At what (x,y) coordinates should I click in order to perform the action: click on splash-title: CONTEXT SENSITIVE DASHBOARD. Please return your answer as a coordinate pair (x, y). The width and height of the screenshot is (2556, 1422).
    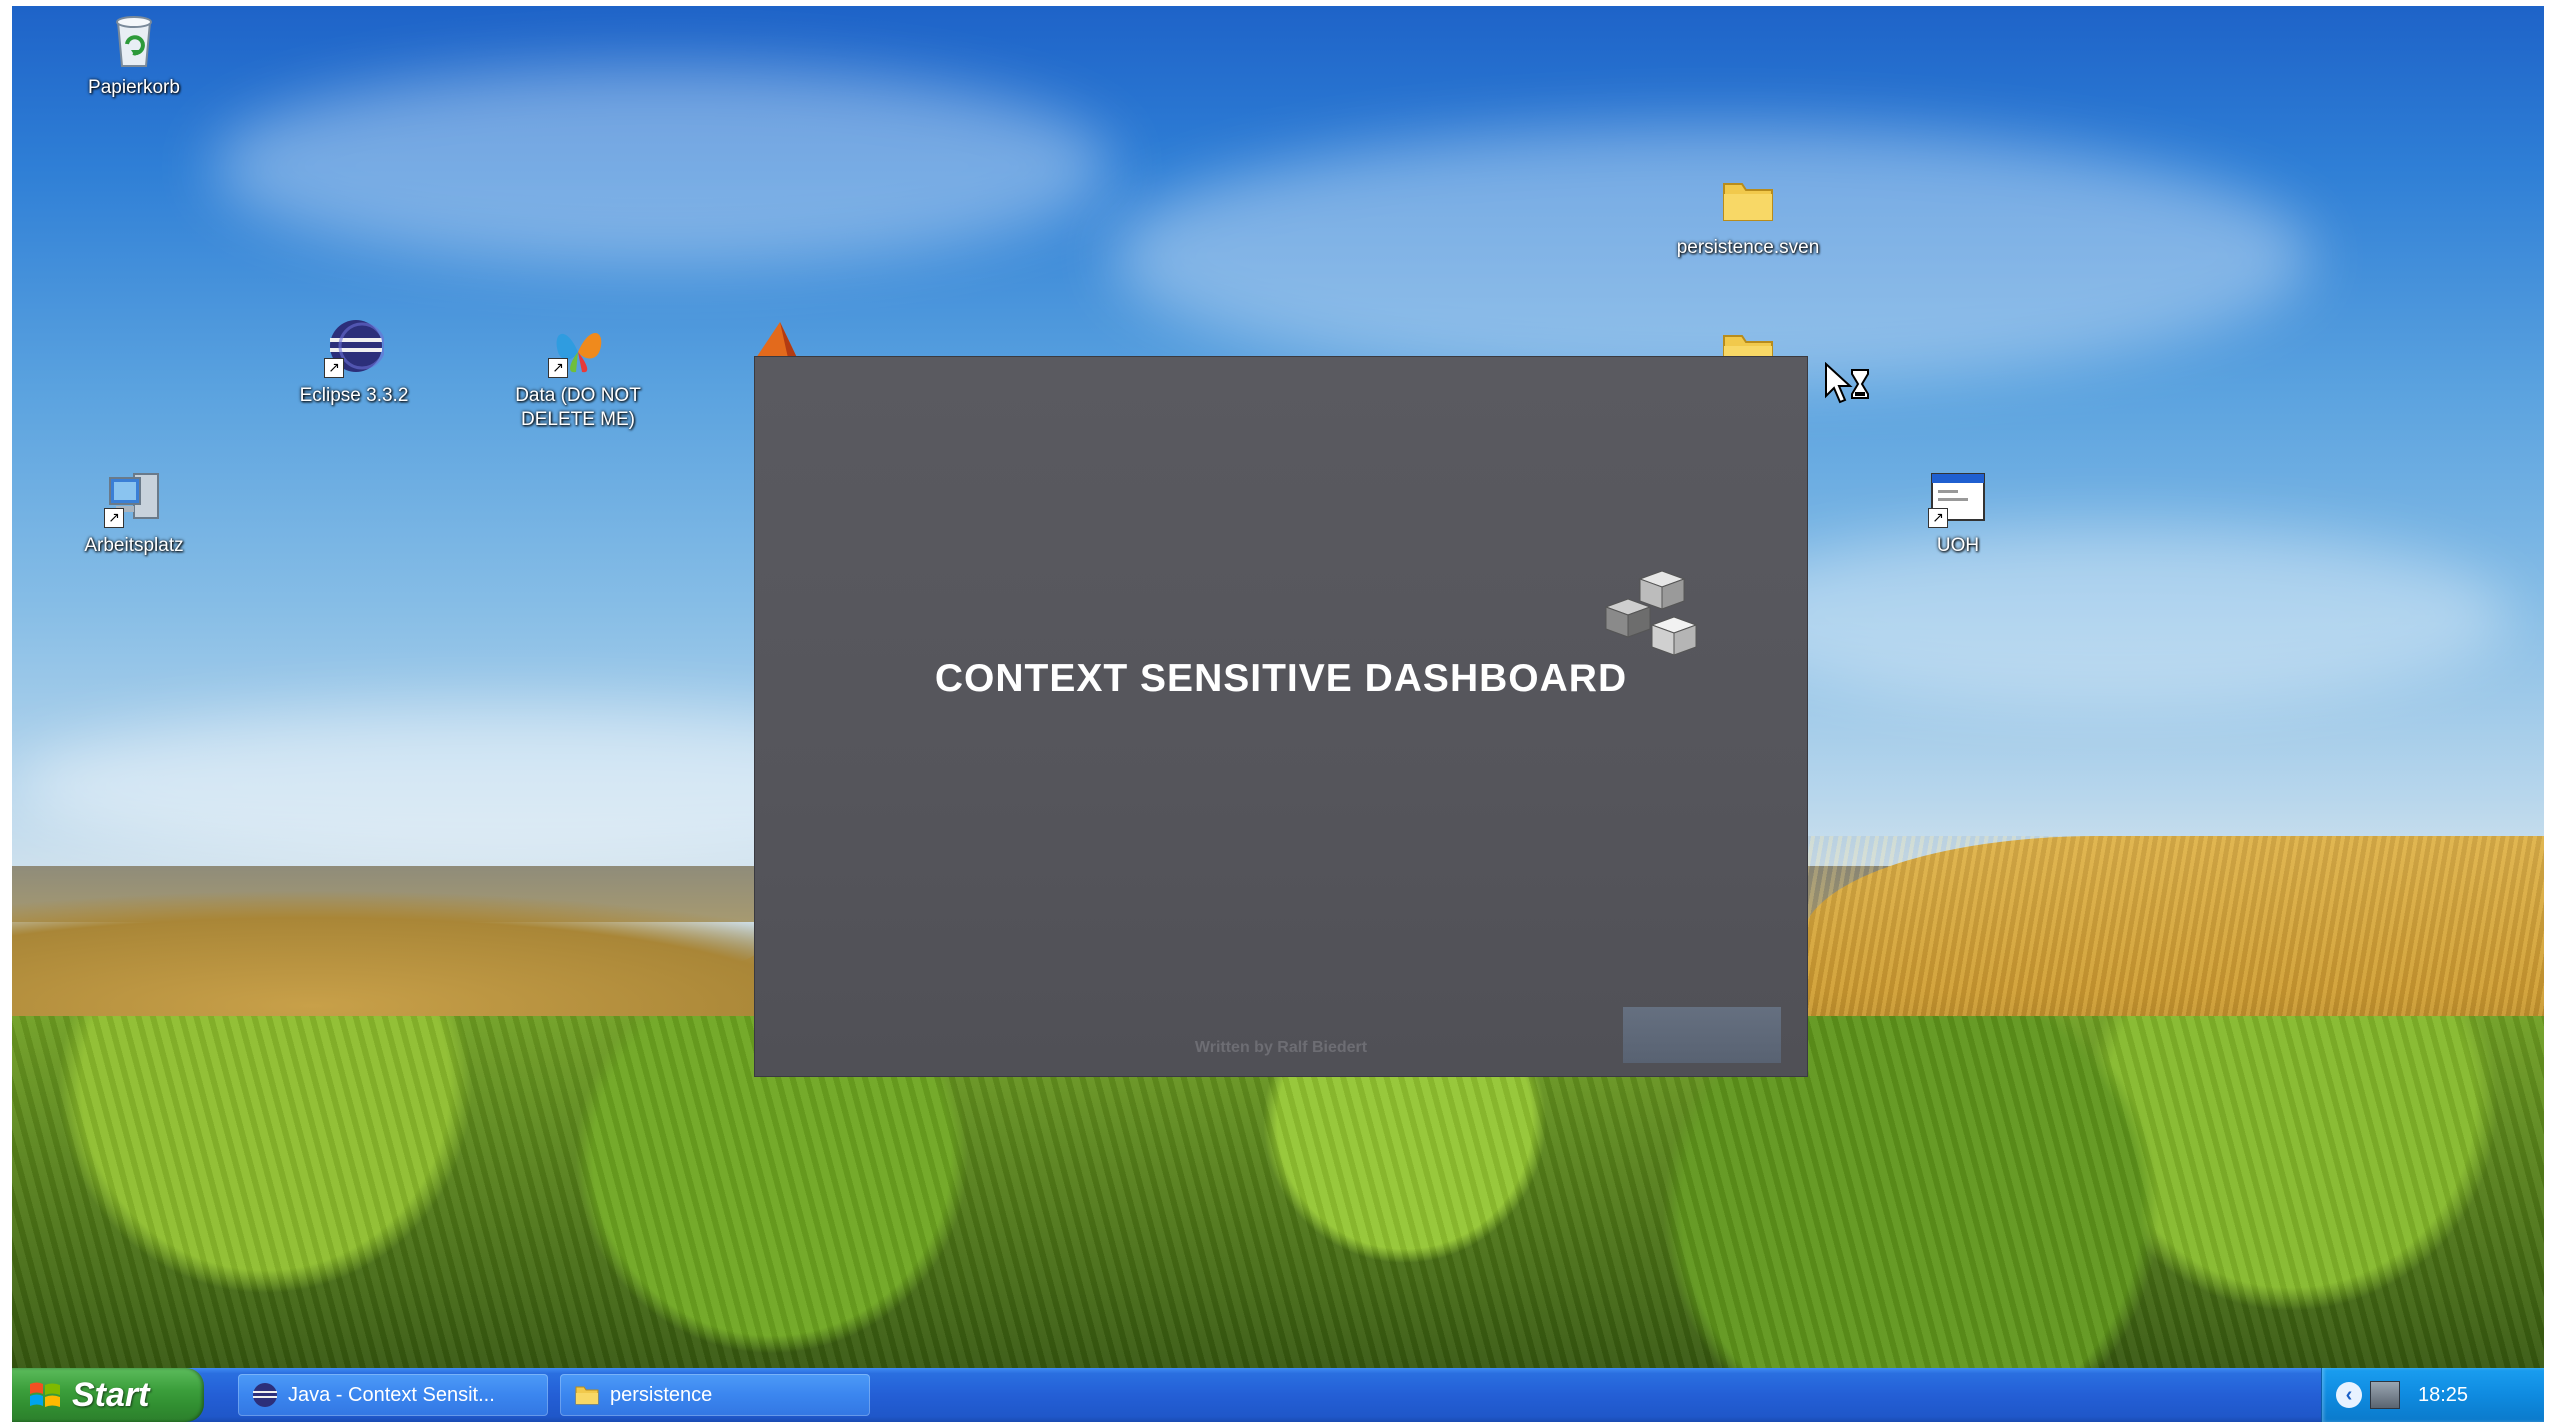
    Looking at the image, I should click on (1281, 678).